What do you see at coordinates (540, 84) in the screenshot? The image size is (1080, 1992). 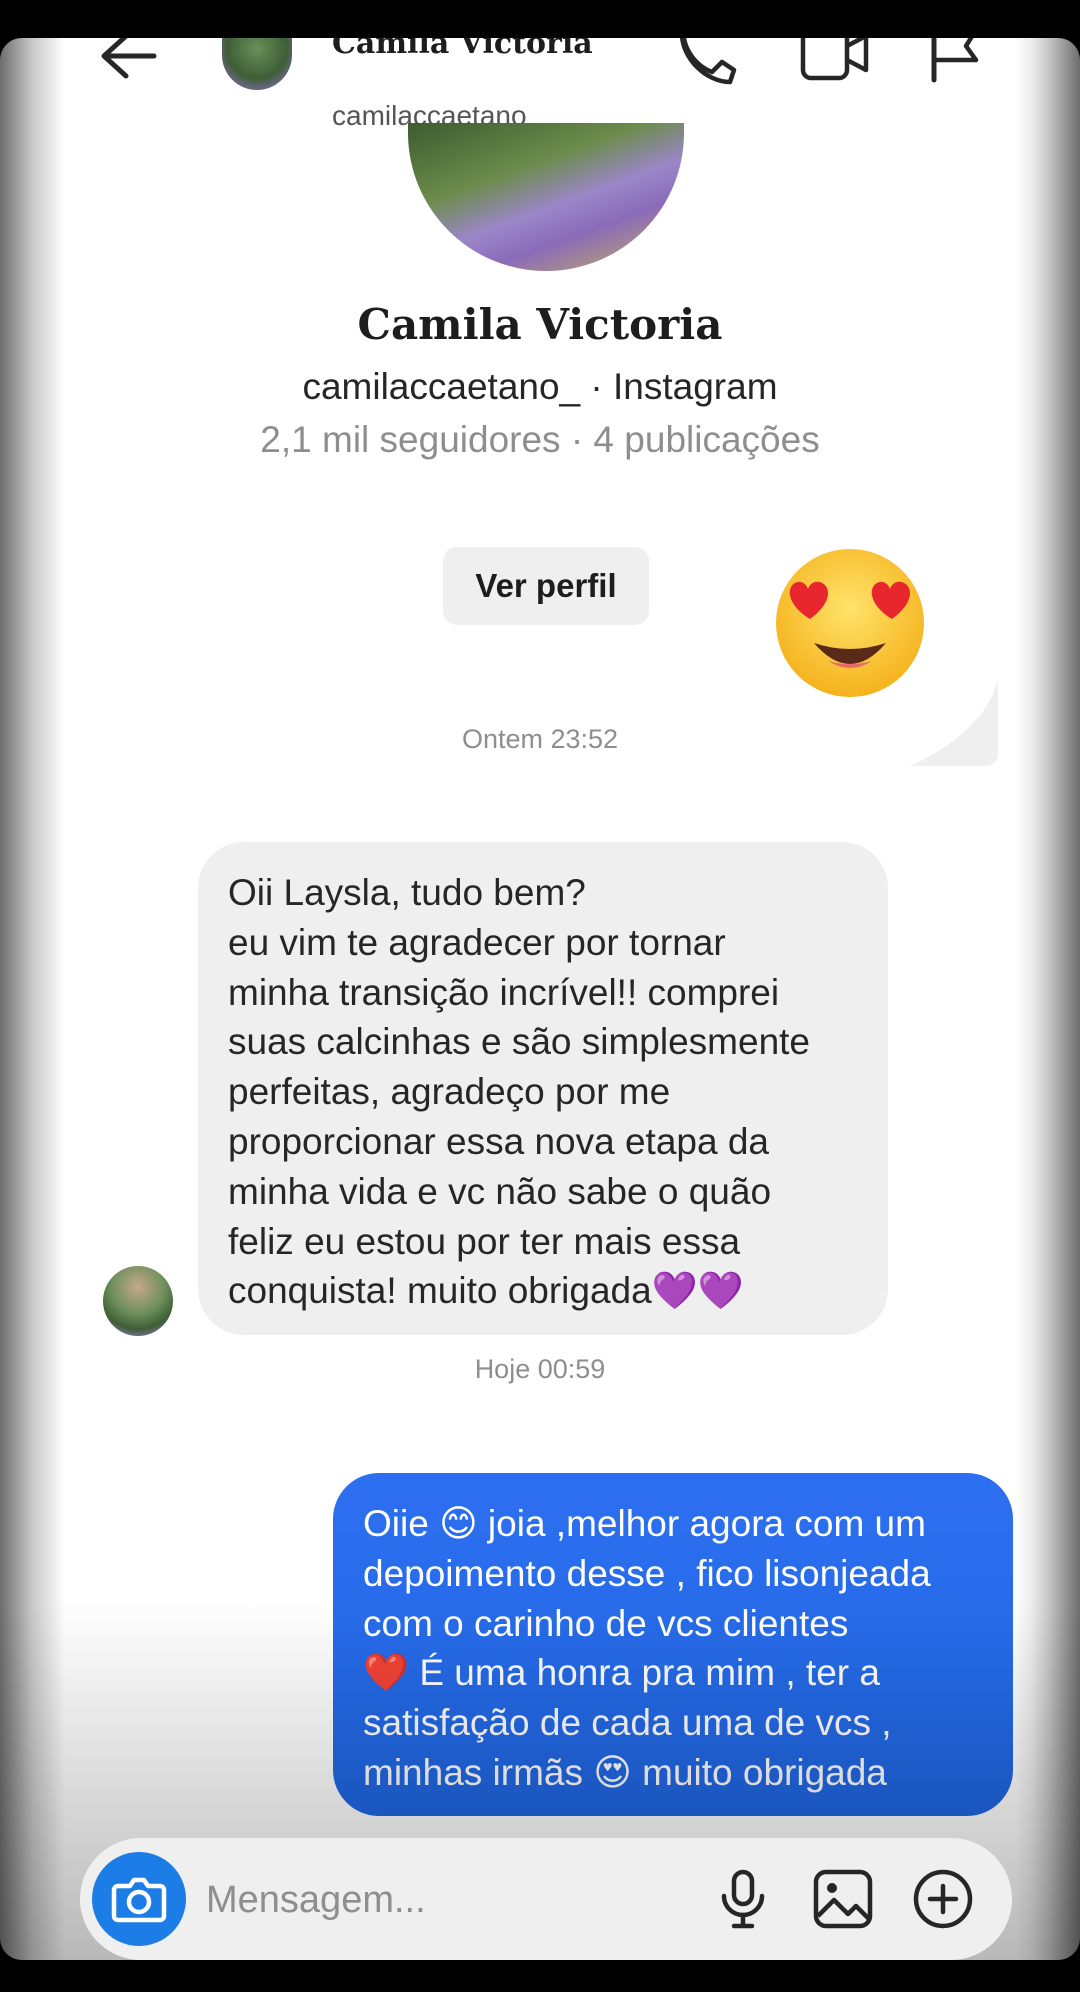 I see `chat-header: Camila Victoria camilaccaetano_` at bounding box center [540, 84].